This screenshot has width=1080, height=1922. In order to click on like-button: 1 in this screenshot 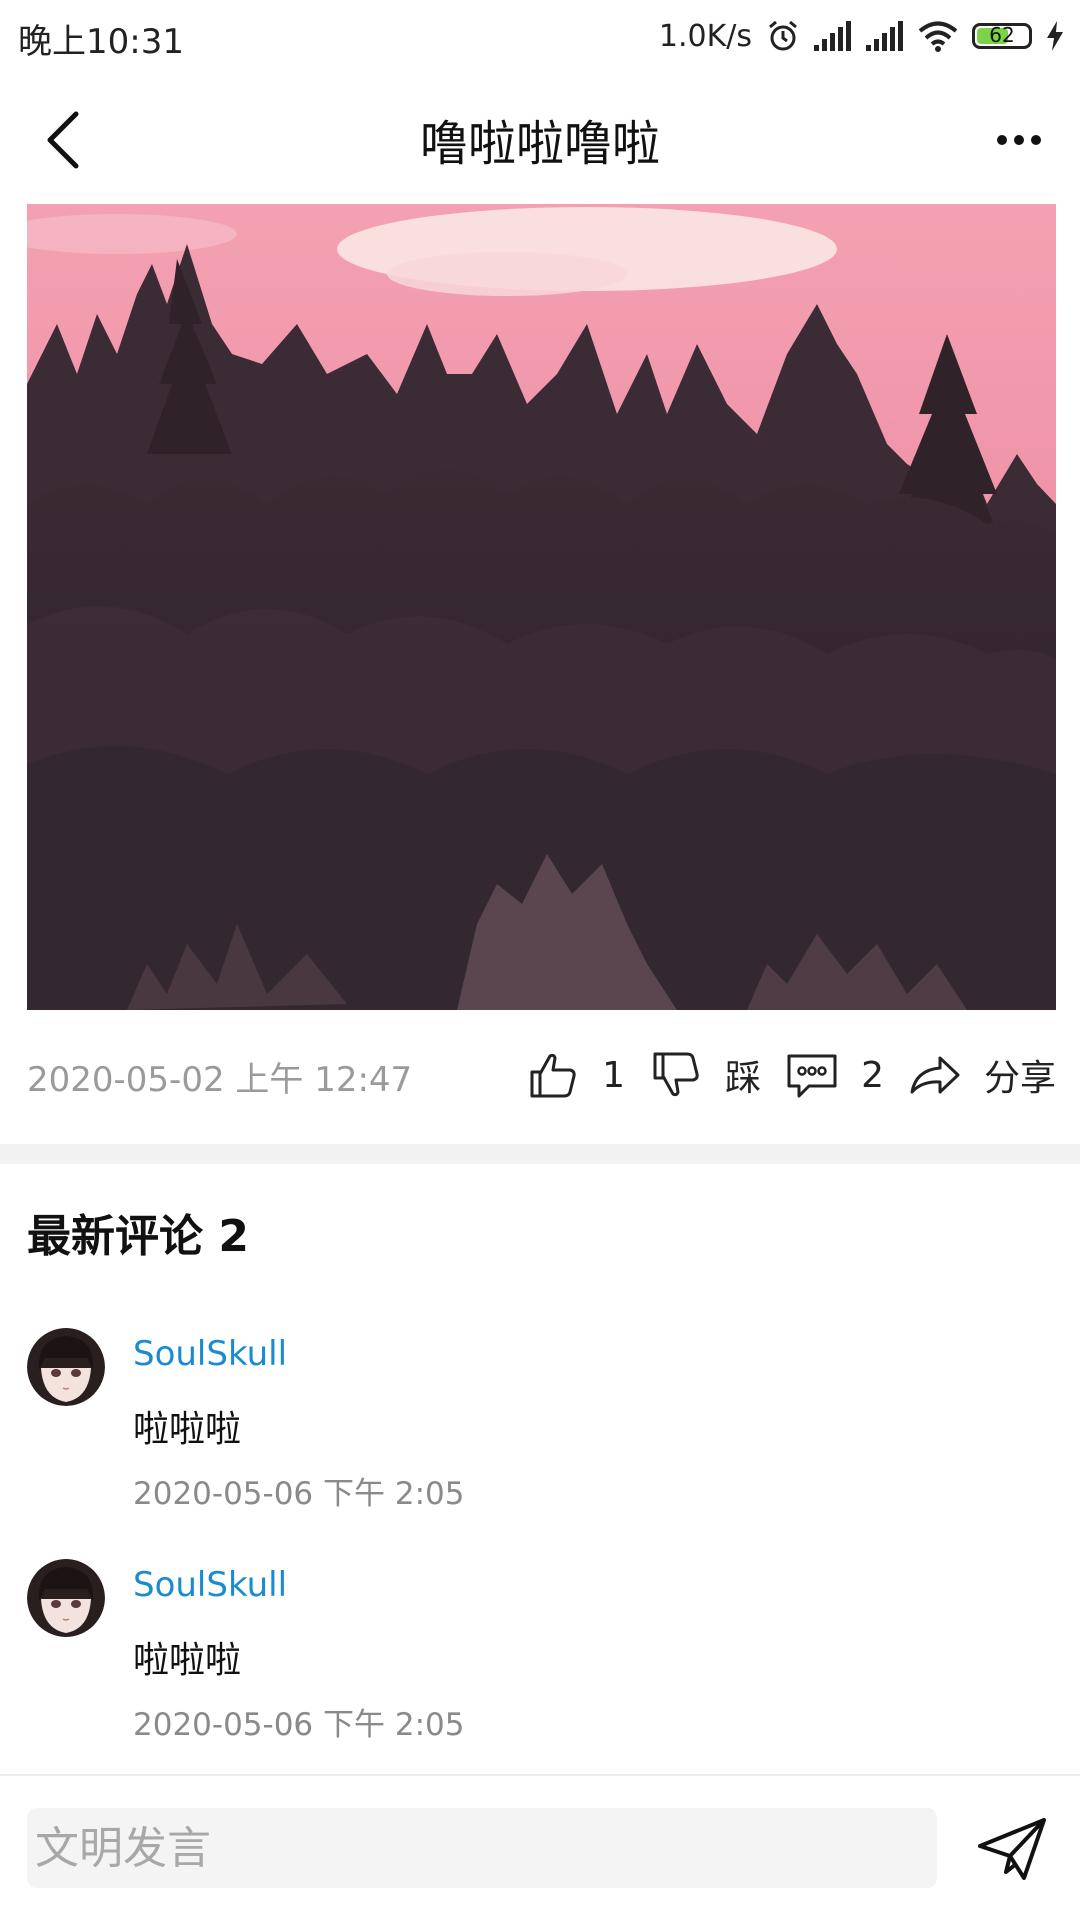, I will do `click(575, 1075)`.